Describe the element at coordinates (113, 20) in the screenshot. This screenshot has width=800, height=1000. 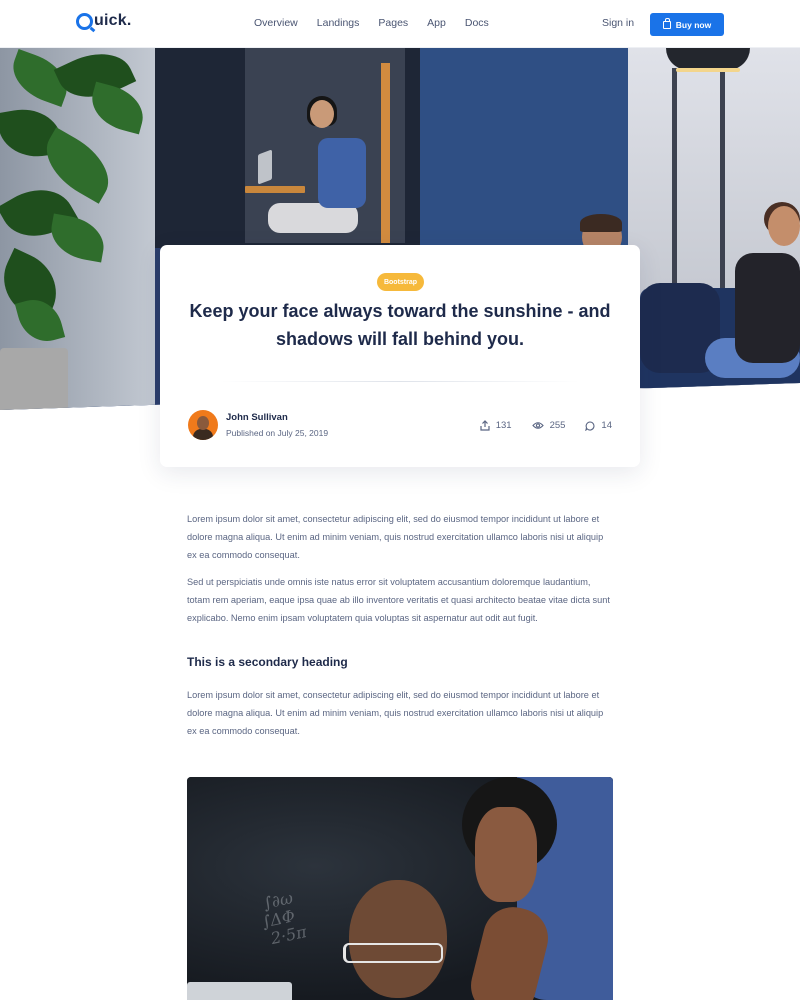
I see `logo-text: uick.` at that location.